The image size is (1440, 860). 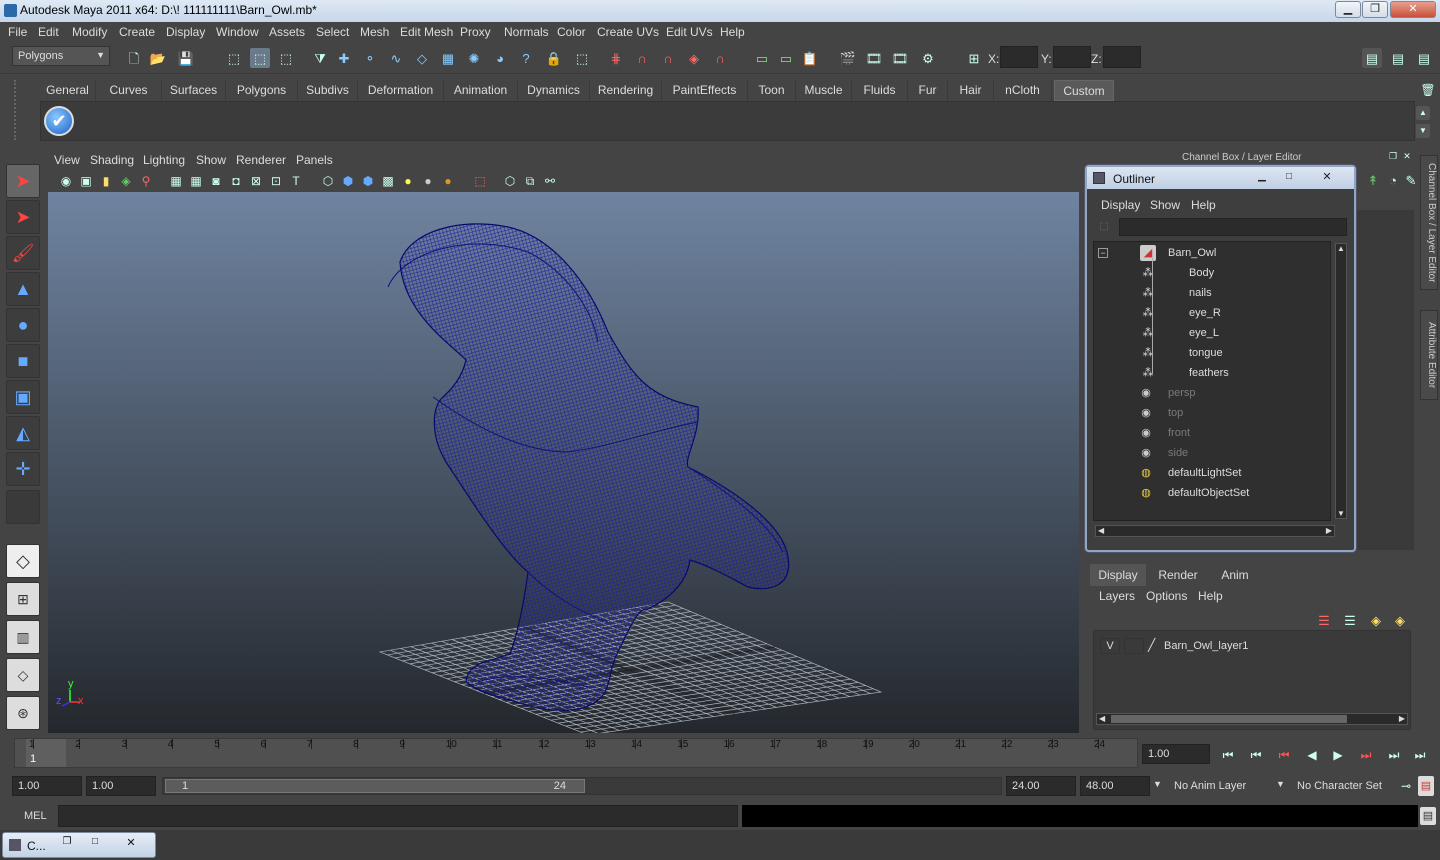 What do you see at coordinates (134, 58) in the screenshot?
I see `new-scene-icon: 🗋` at bounding box center [134, 58].